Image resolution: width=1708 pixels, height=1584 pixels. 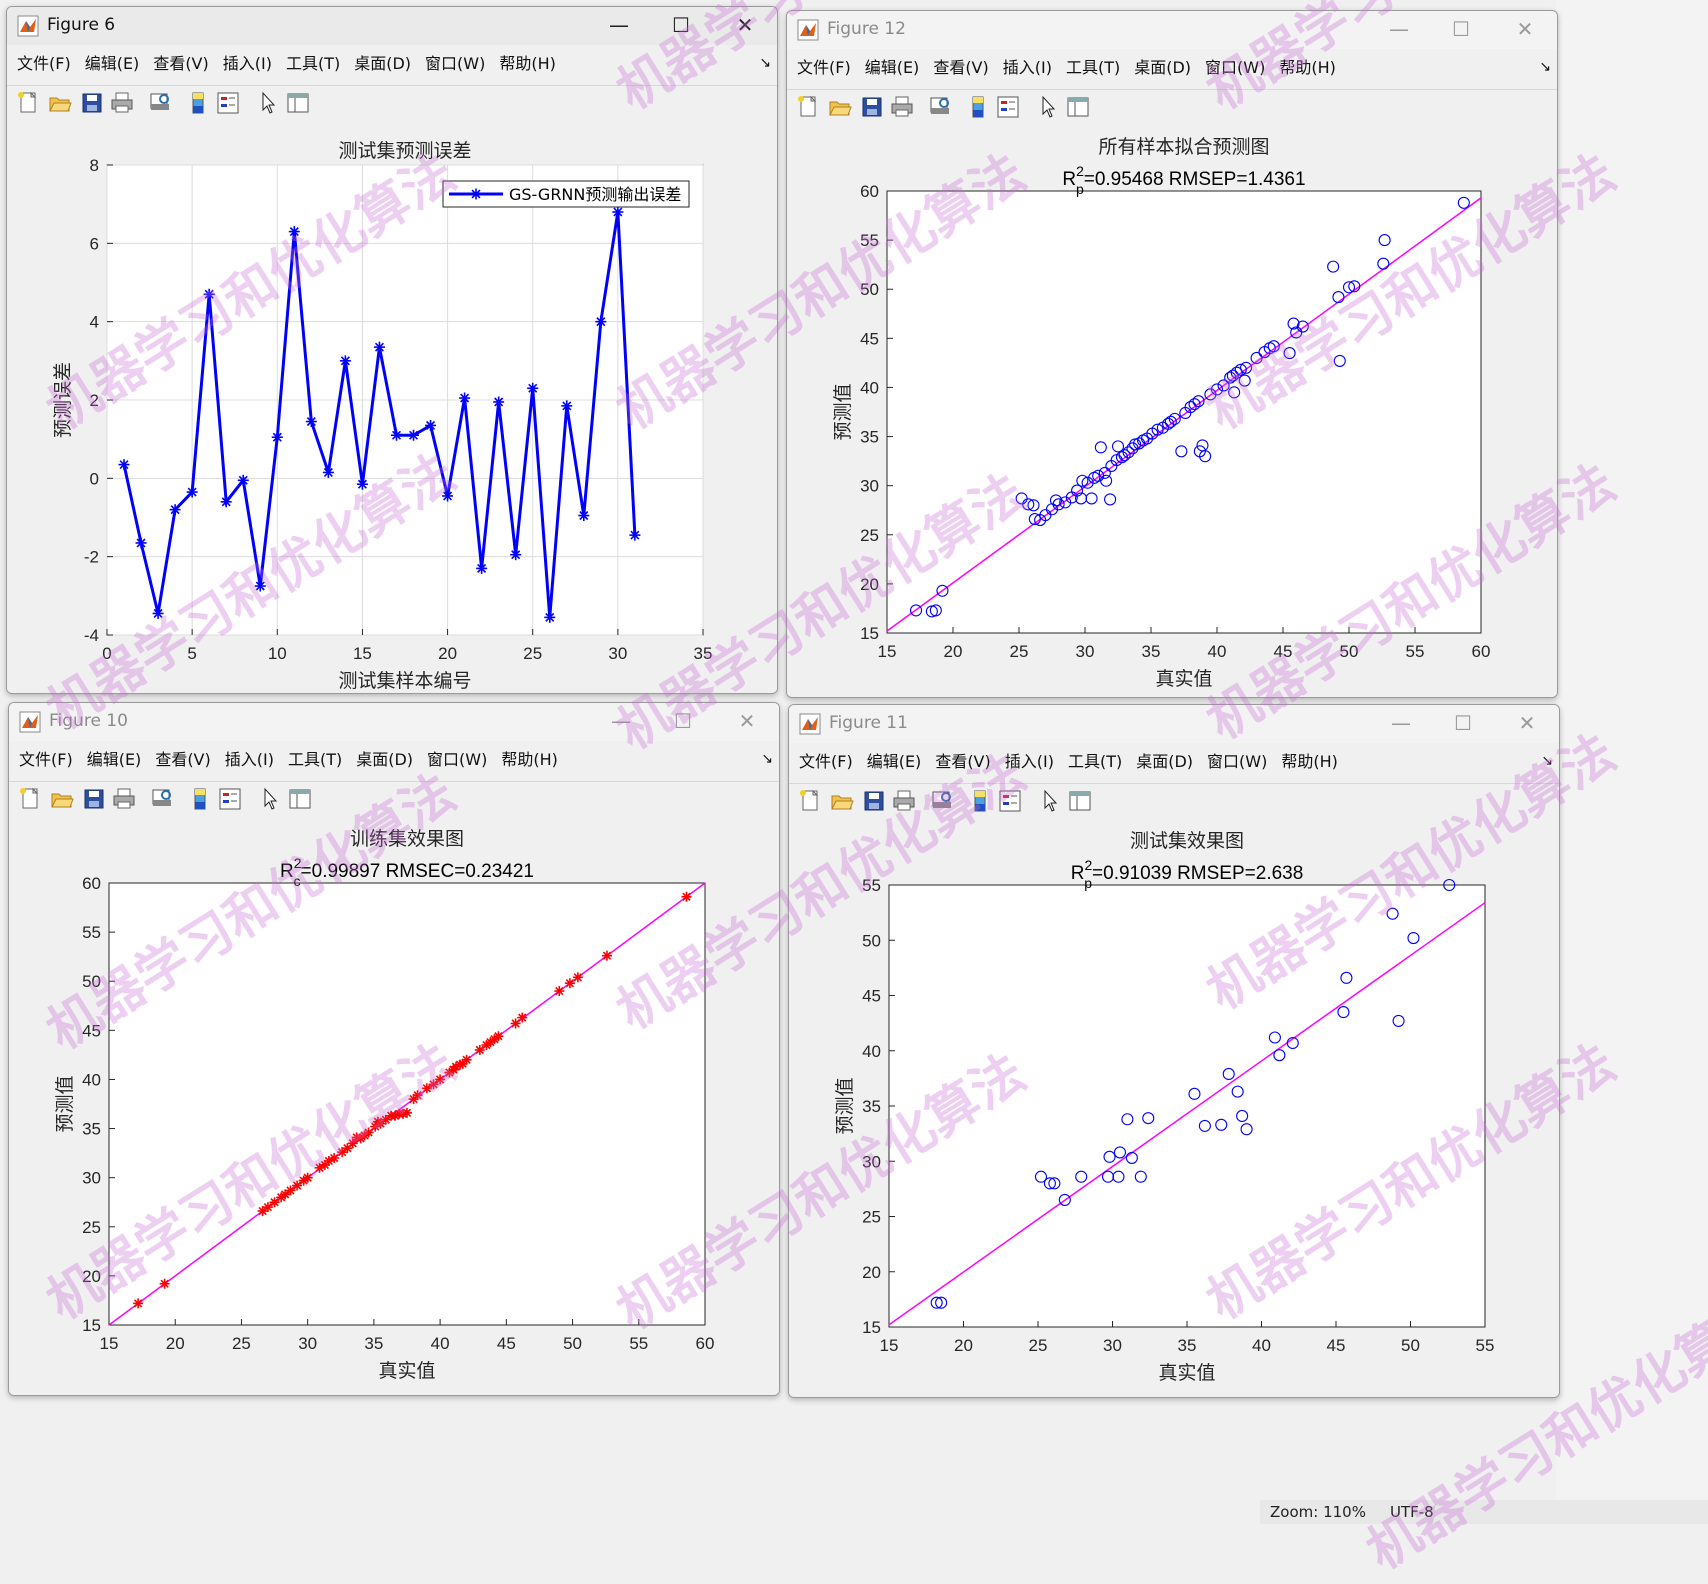 I want to click on y-tick-label-7: 50, so click(x=871, y=940).